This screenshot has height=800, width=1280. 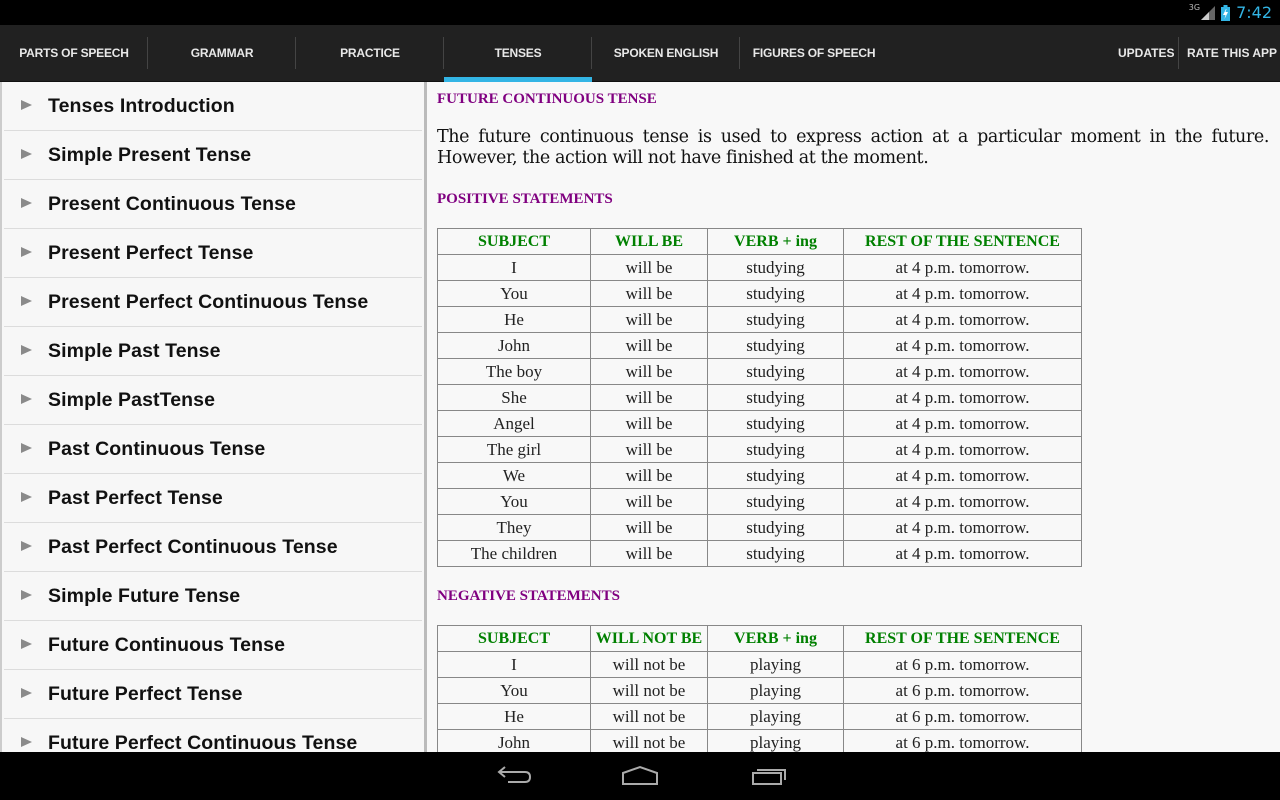 I want to click on table-cell: The girl, so click(x=514, y=449).